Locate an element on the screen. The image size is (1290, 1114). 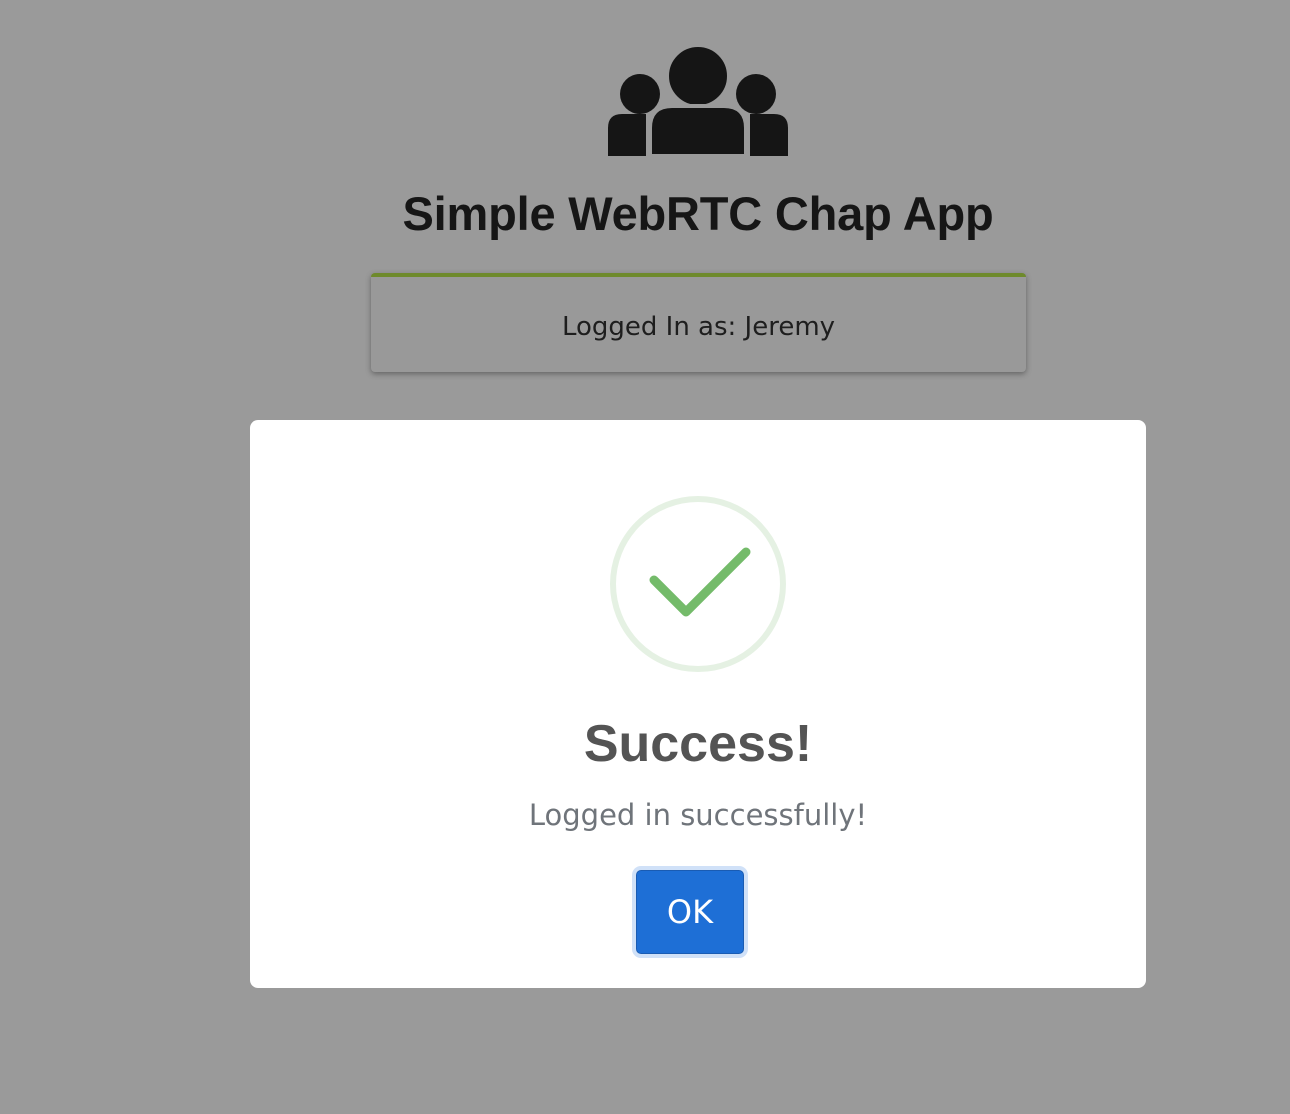
dialog-message: Logged in successfully! is located at coordinates (698, 815).